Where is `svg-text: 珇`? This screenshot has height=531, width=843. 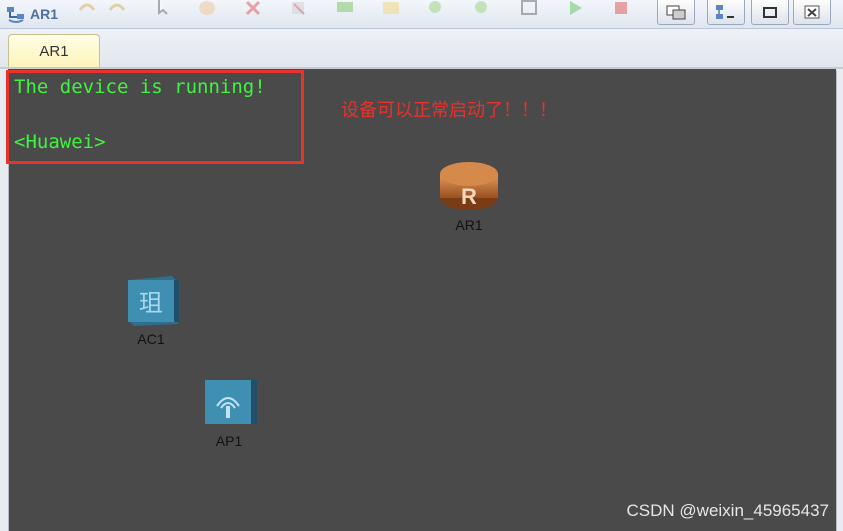 svg-text: 珇 is located at coordinates (151, 303).